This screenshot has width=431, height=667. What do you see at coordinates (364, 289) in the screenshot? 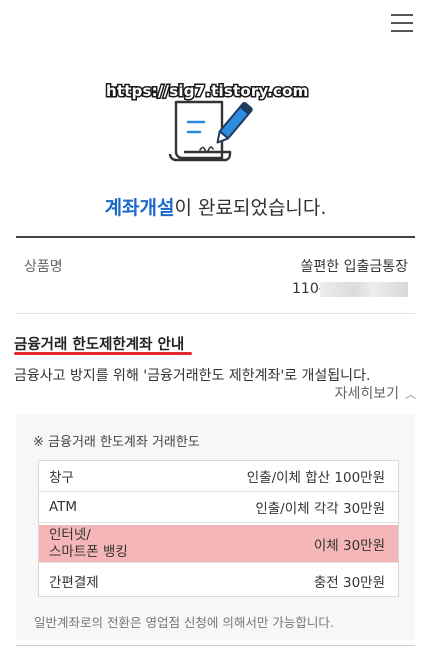
I see `account-number-mask` at bounding box center [364, 289].